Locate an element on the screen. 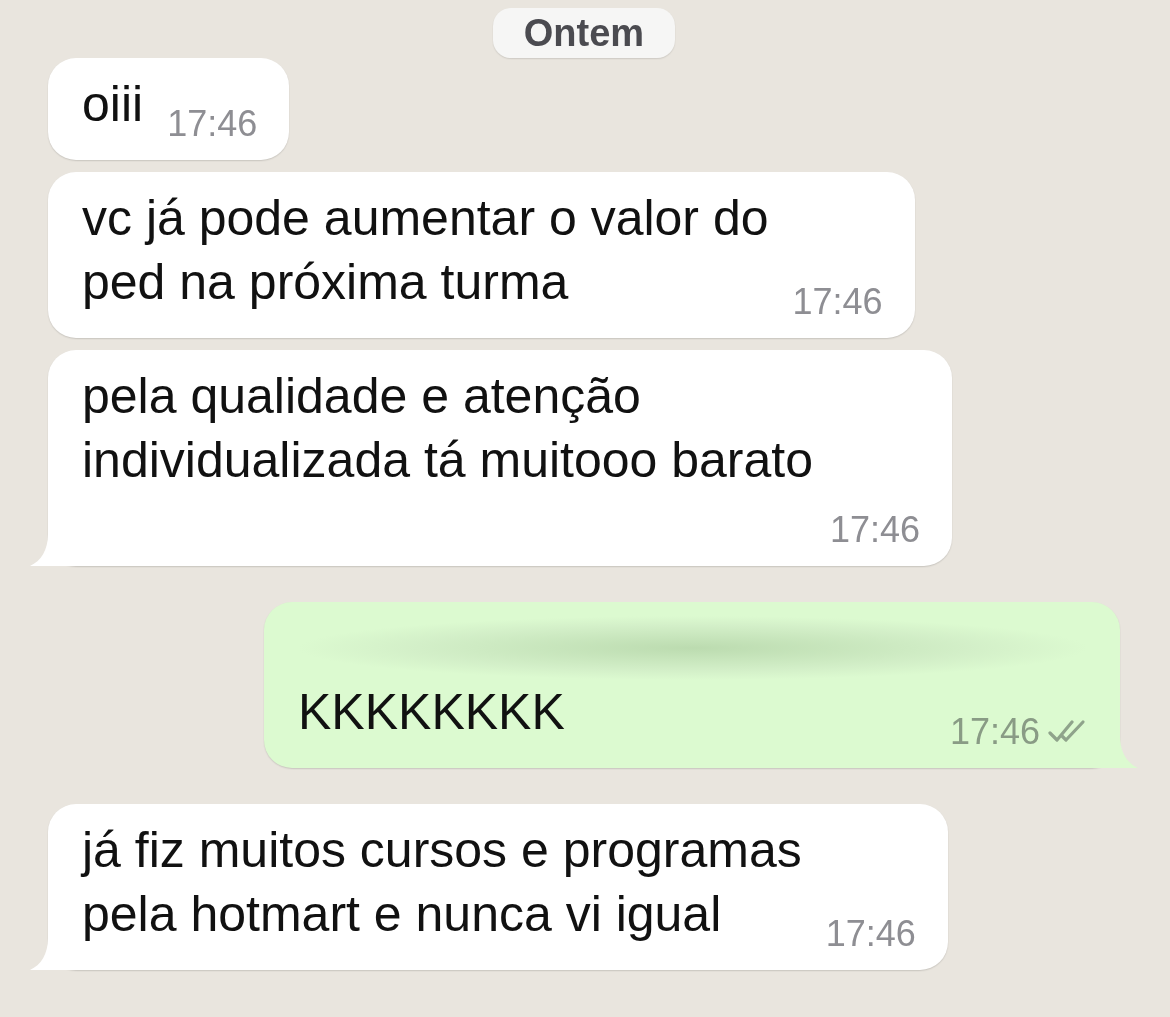 The image size is (1170, 1017). message-text: vc já pode aumentar o valor do ped na próxima turma is located at coordinates (425, 250).